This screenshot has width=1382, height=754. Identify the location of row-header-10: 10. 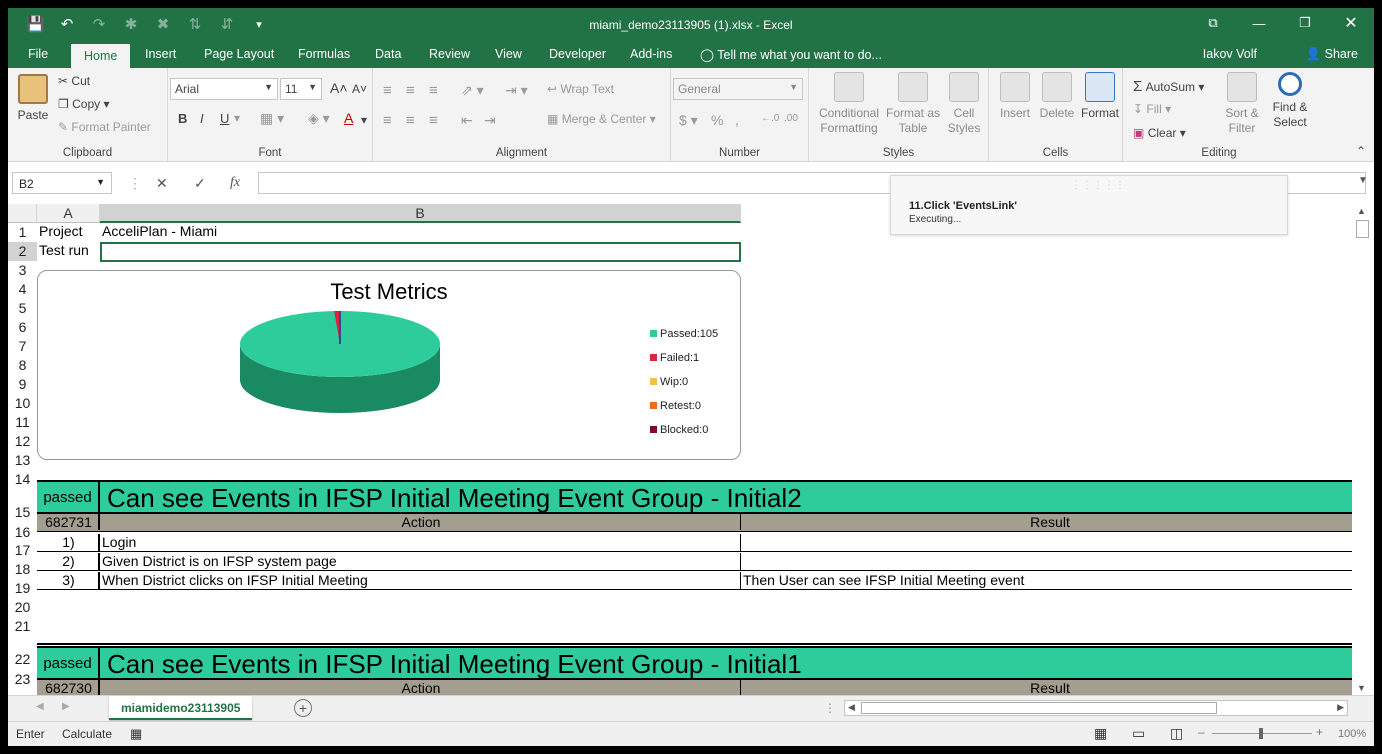
(22, 403).